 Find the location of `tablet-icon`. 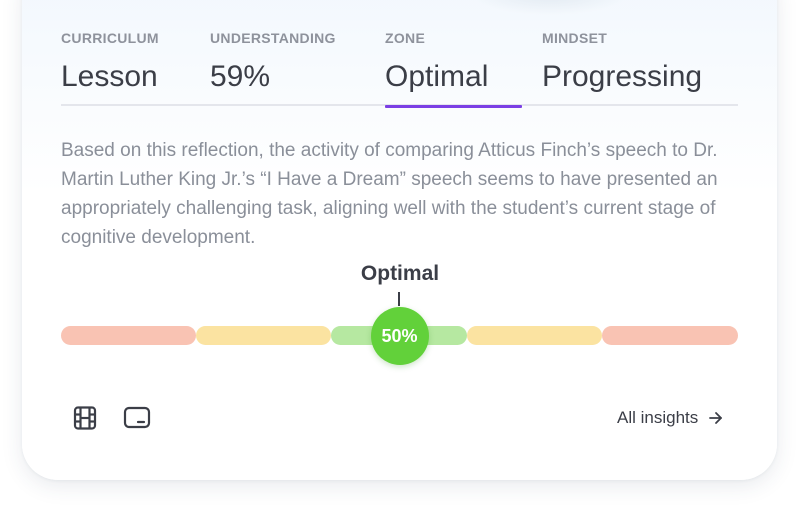

tablet-icon is located at coordinates (137, 418).